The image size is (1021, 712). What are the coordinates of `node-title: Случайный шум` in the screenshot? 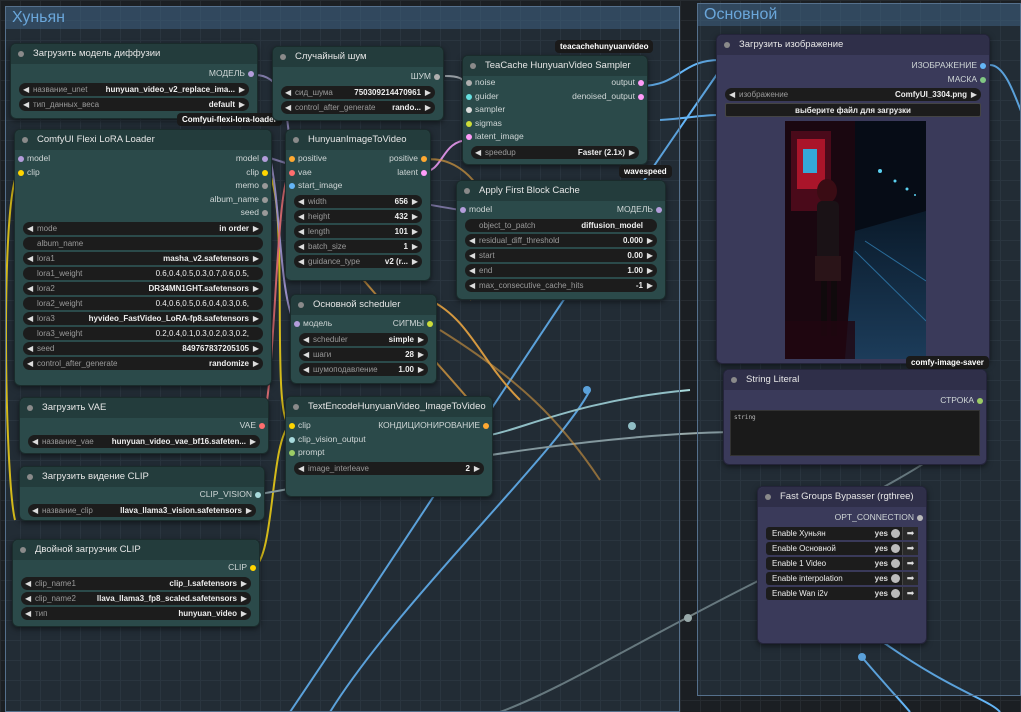 It's located at (358, 57).